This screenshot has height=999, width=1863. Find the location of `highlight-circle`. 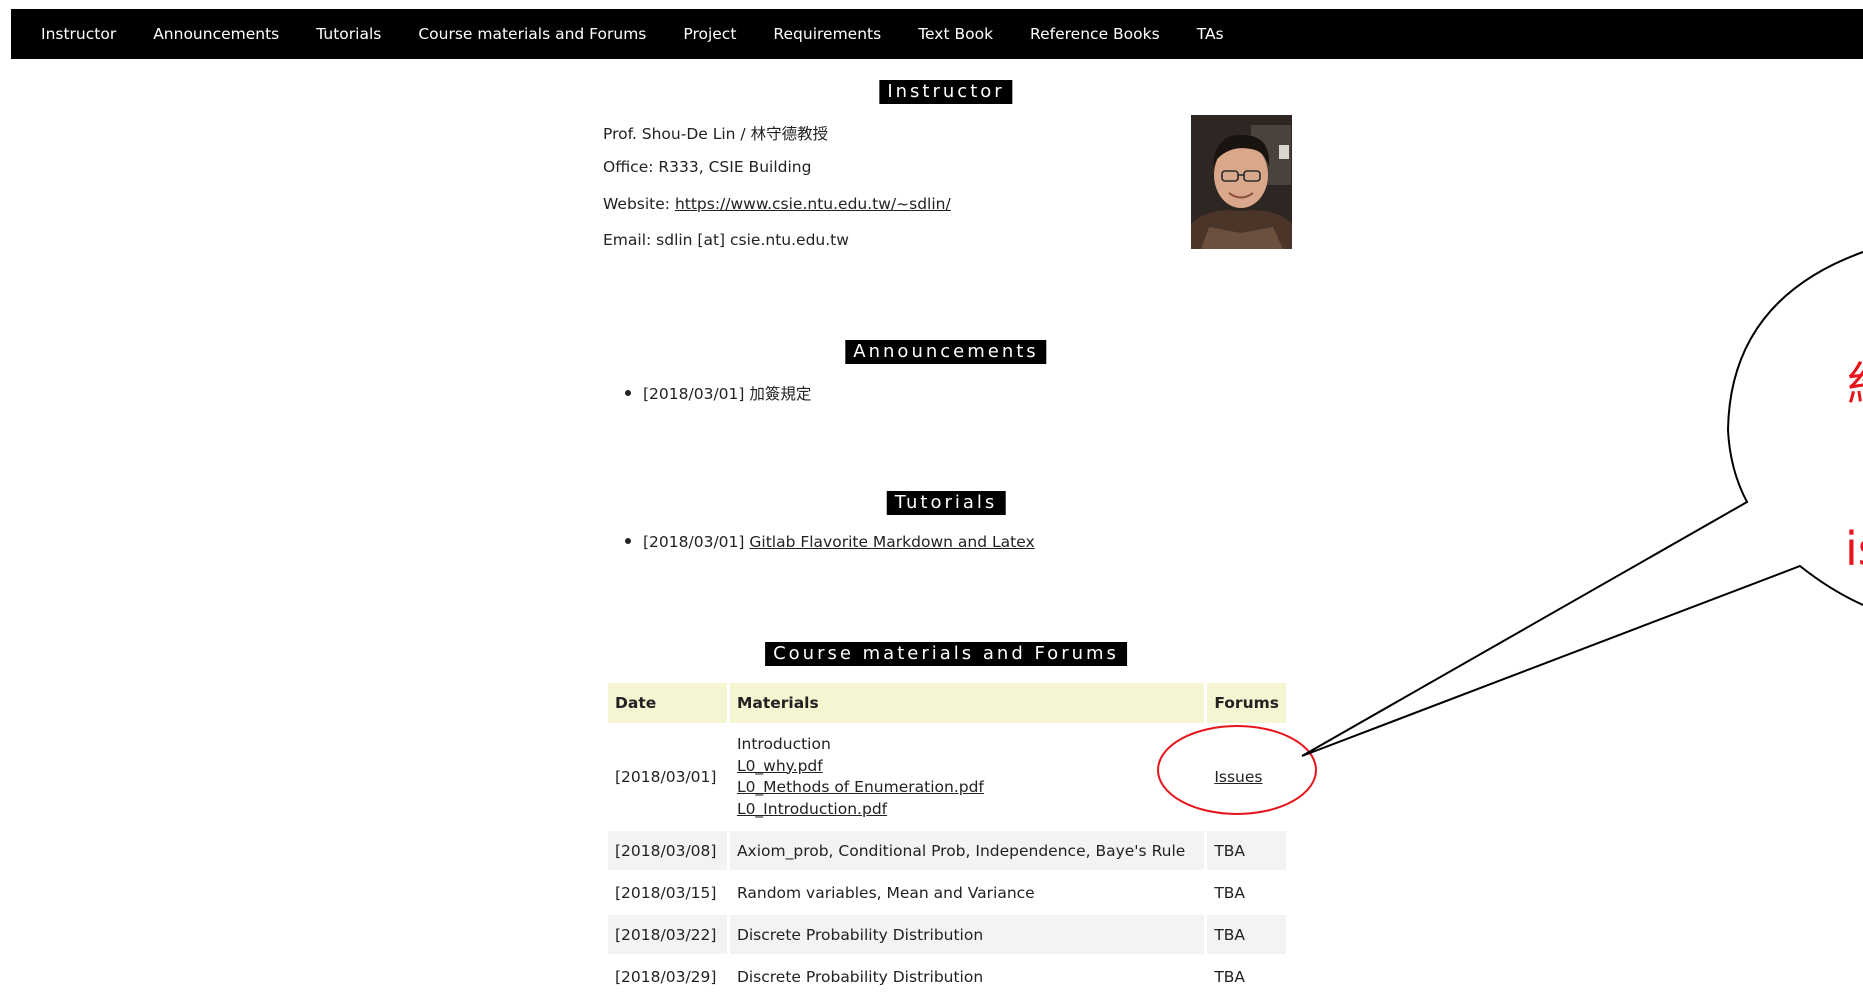

highlight-circle is located at coordinates (1237, 770).